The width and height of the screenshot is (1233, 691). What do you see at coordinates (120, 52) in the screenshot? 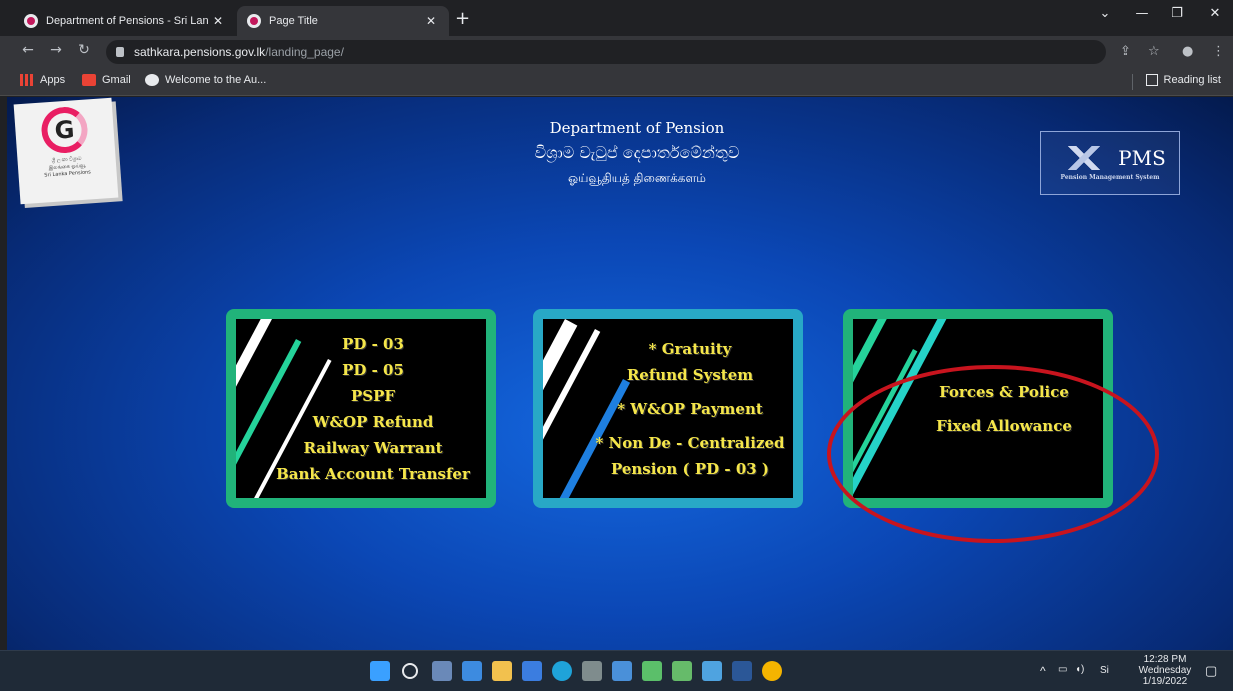
I see `lock-icon` at bounding box center [120, 52].